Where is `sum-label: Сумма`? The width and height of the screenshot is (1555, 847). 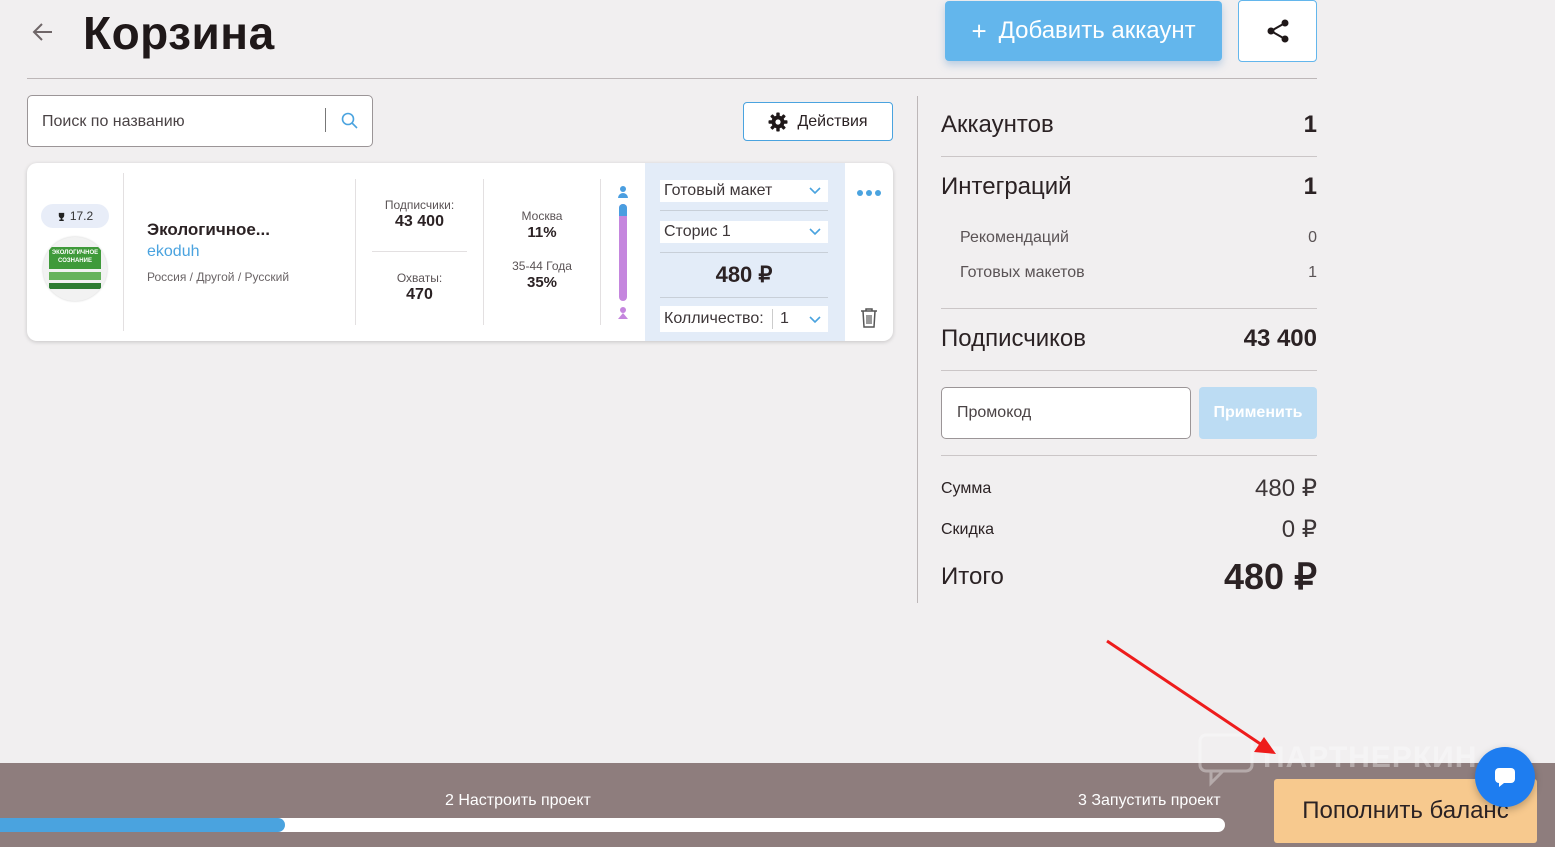 sum-label: Сумма is located at coordinates (966, 488).